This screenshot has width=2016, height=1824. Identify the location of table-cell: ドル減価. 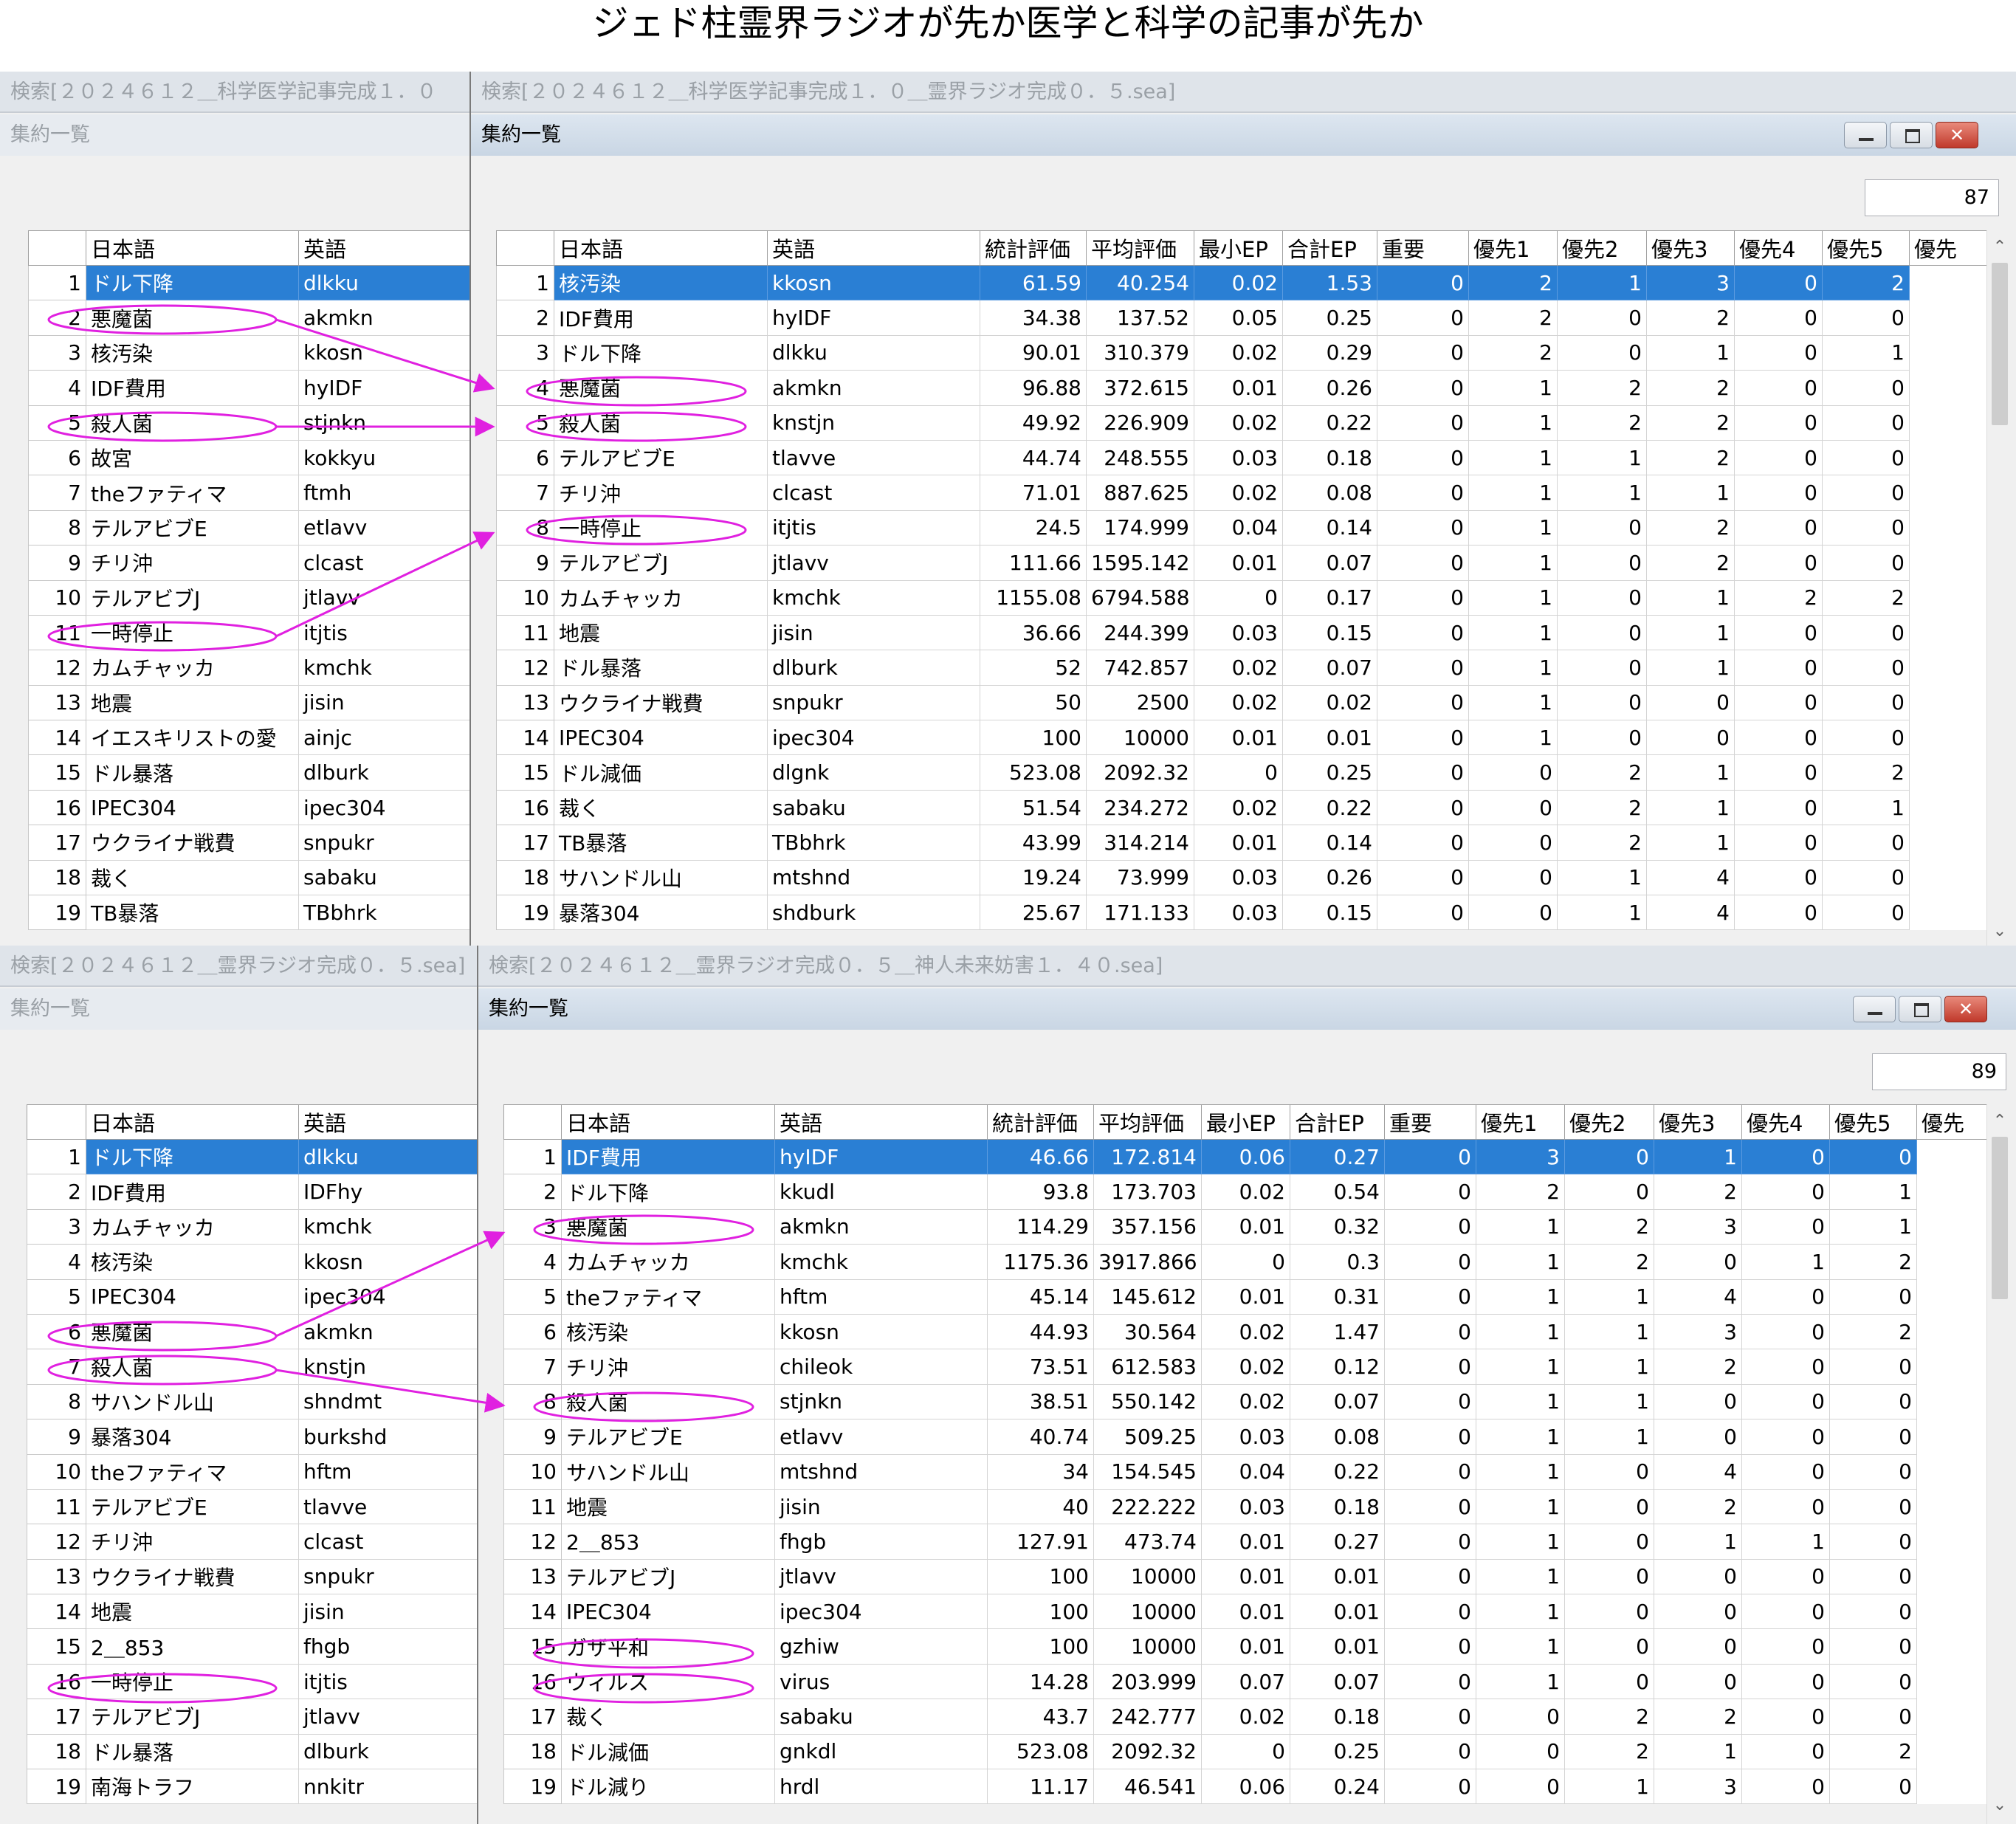
(661, 772).